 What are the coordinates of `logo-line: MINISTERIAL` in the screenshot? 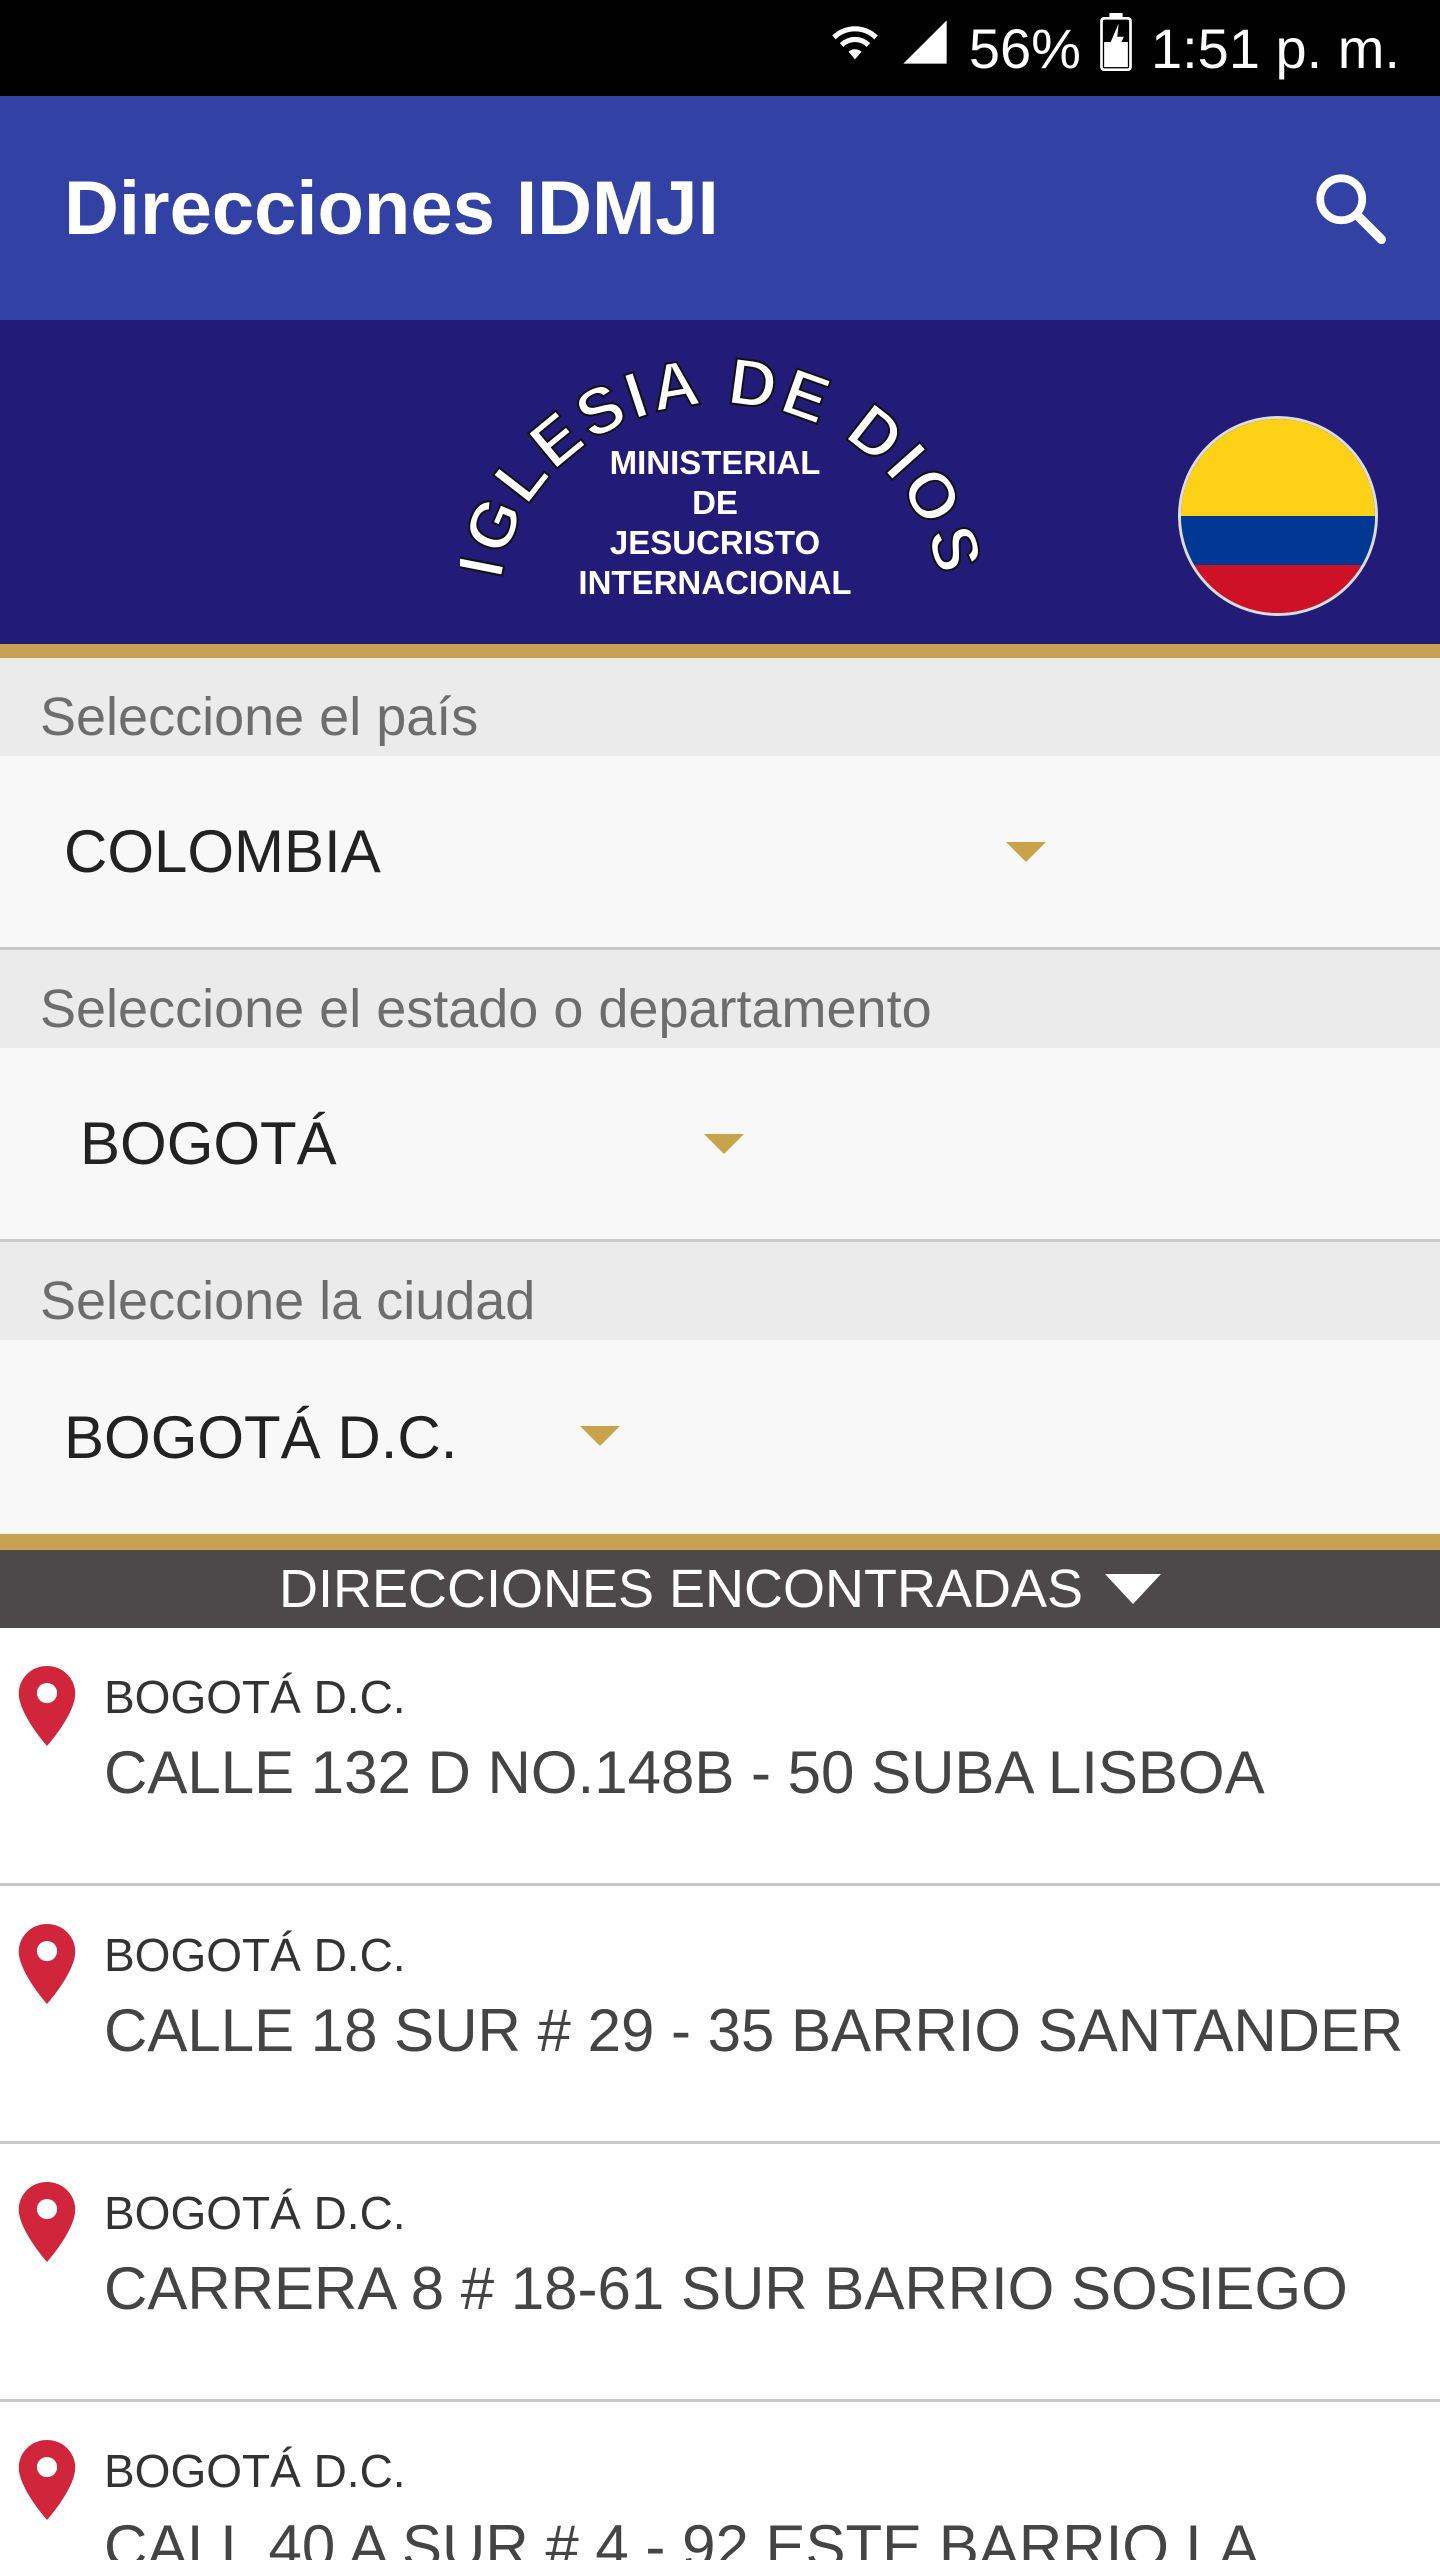 It's located at (715, 462).